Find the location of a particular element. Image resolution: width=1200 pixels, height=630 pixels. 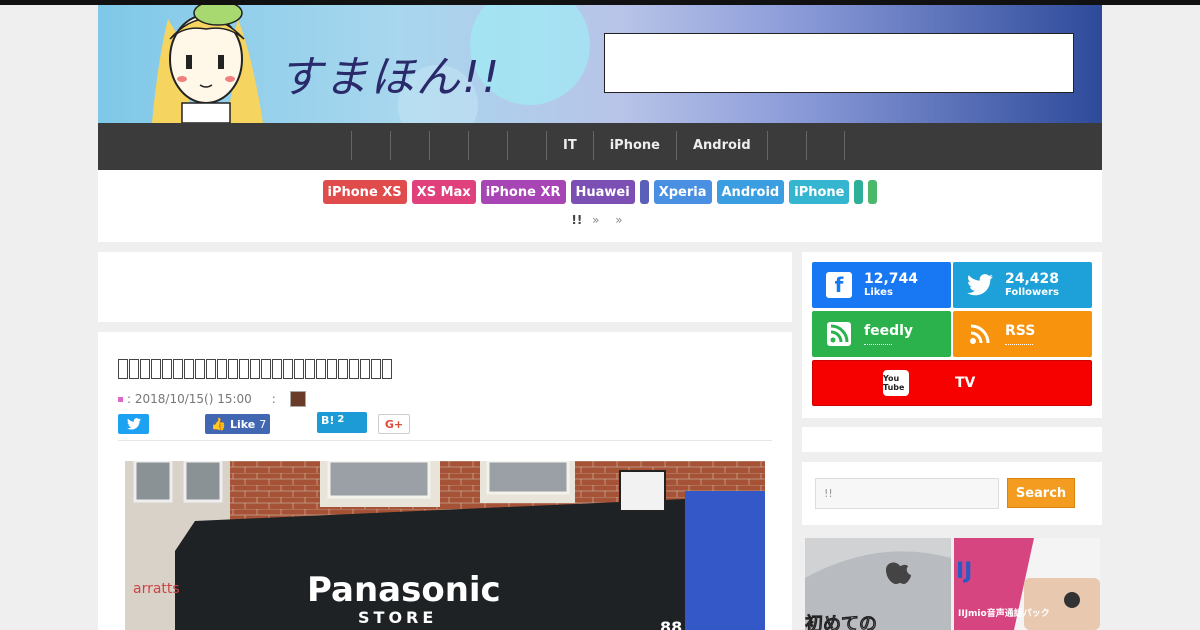

twitter-count: 24,428 is located at coordinates (1032, 278).